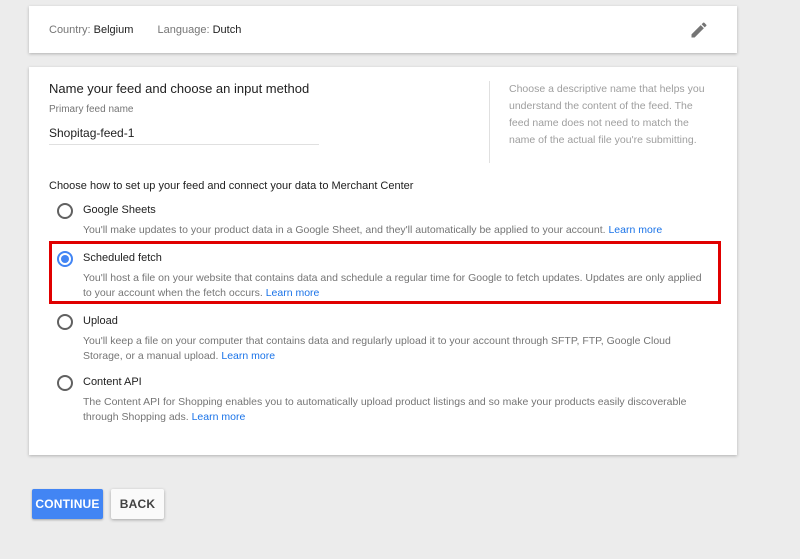 The height and width of the screenshot is (559, 800). I want to click on option-title: Upload, so click(100, 321).